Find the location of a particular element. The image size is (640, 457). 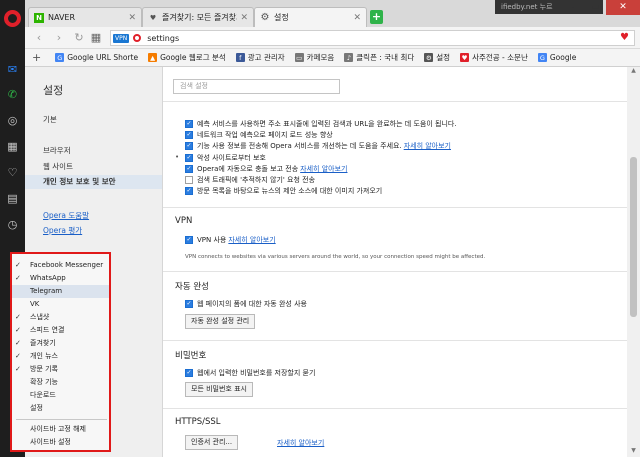

scroll-thumb is located at coordinates (633, 237).